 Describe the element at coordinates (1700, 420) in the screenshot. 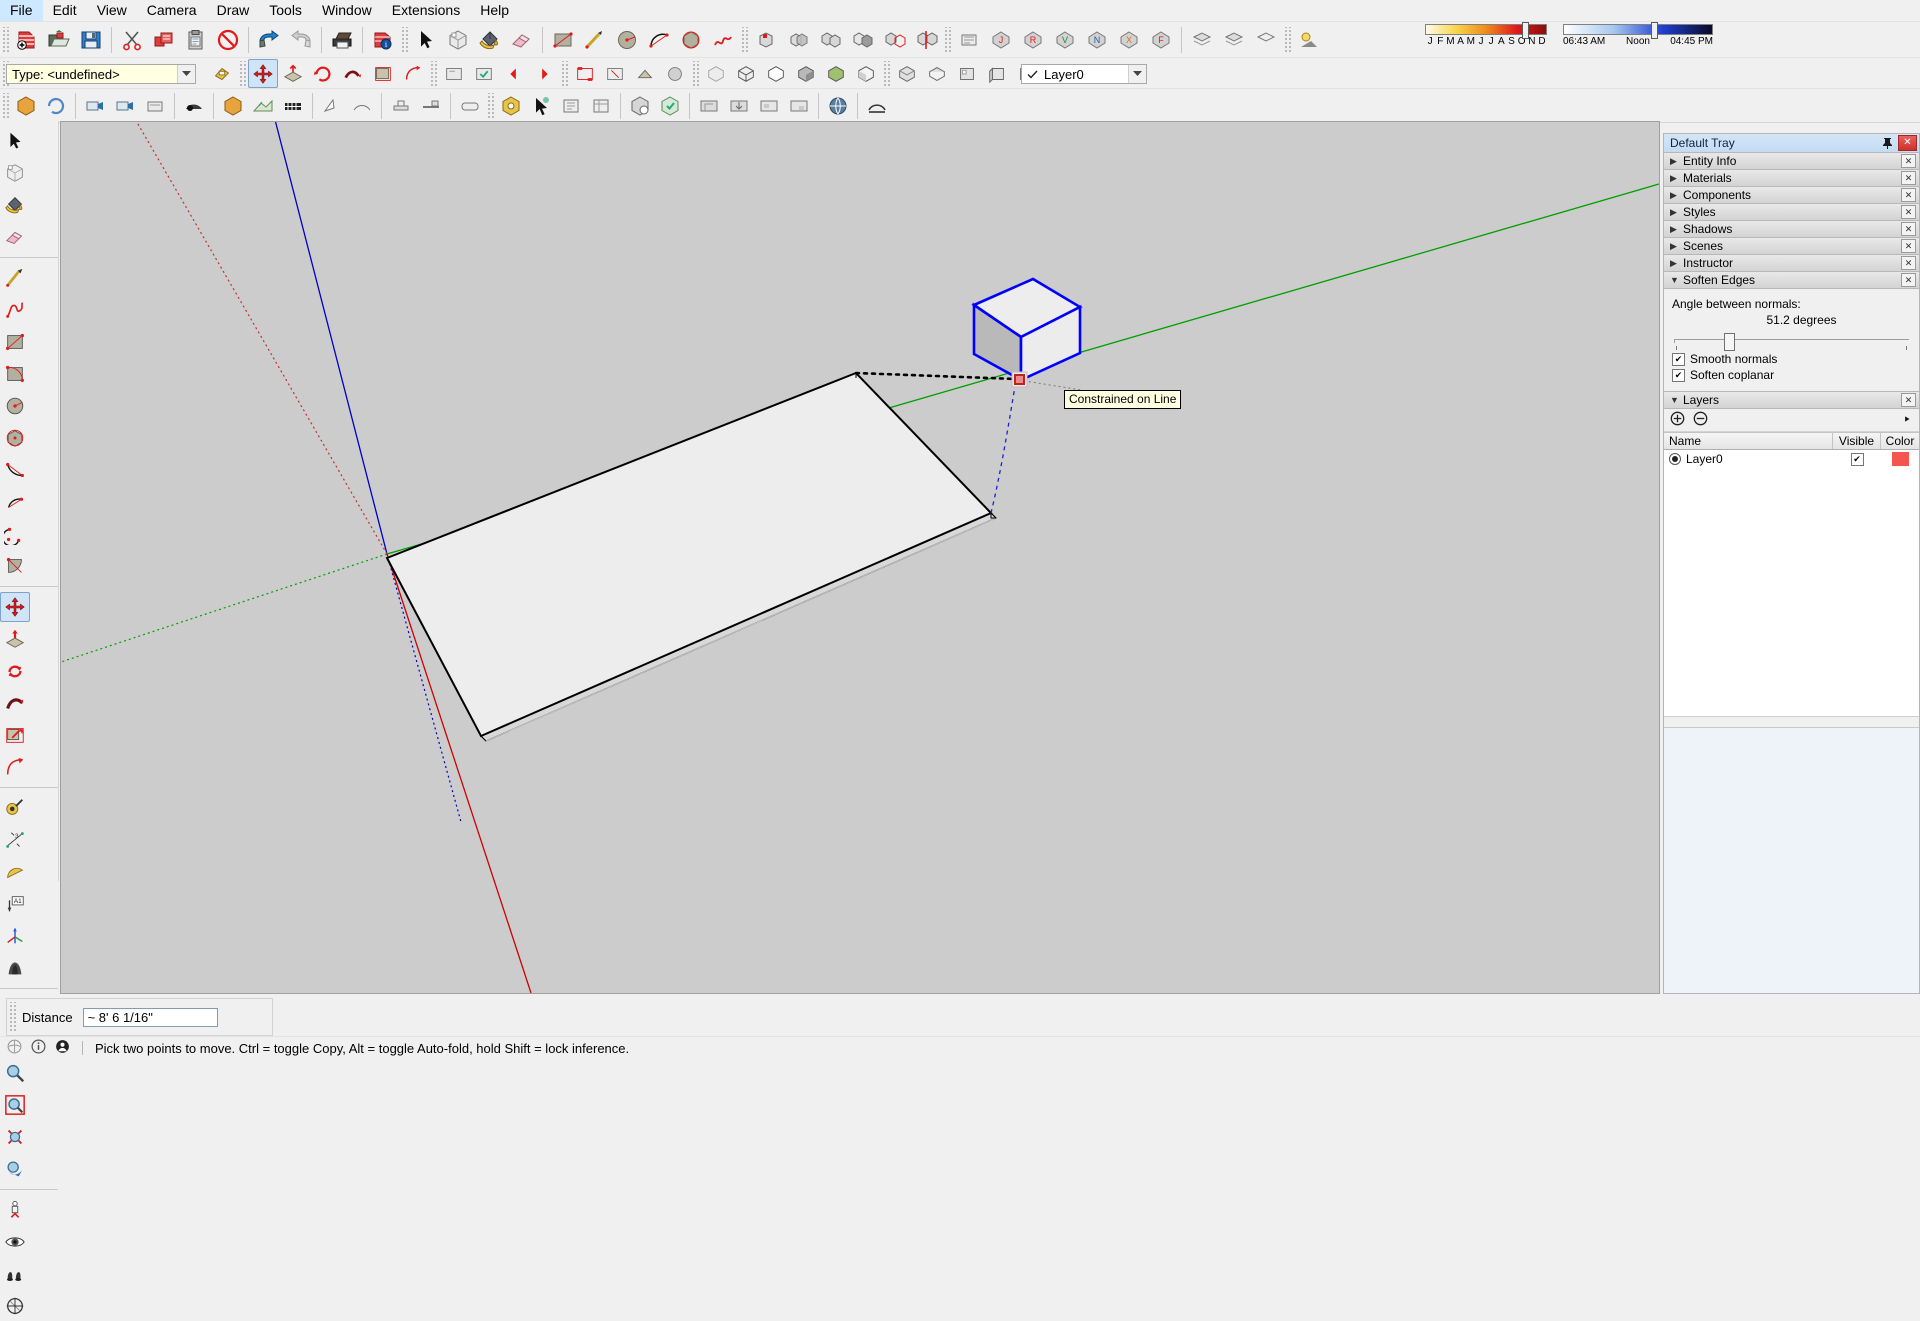

I see `remove-layer-button` at that location.